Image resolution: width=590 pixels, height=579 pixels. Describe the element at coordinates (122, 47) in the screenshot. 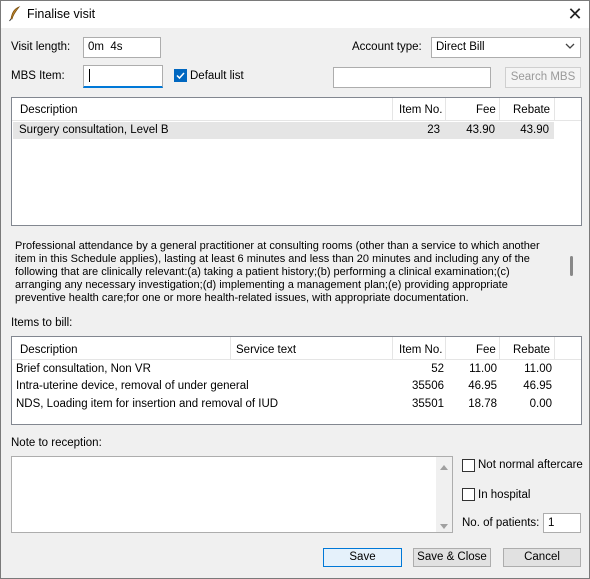

I see `visit-length-field: 0m 4s` at that location.